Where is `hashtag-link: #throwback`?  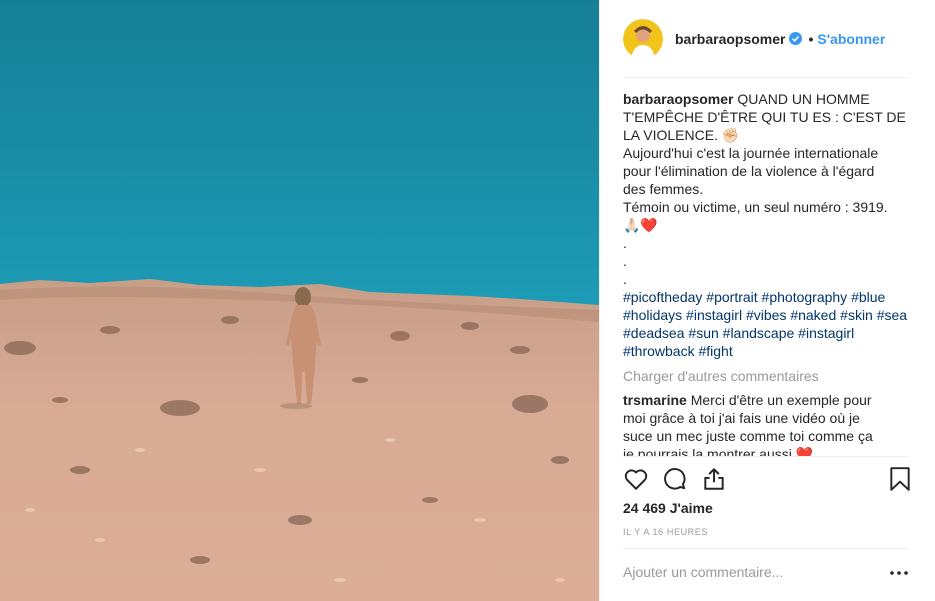 hashtag-link: #throwback is located at coordinates (659, 351).